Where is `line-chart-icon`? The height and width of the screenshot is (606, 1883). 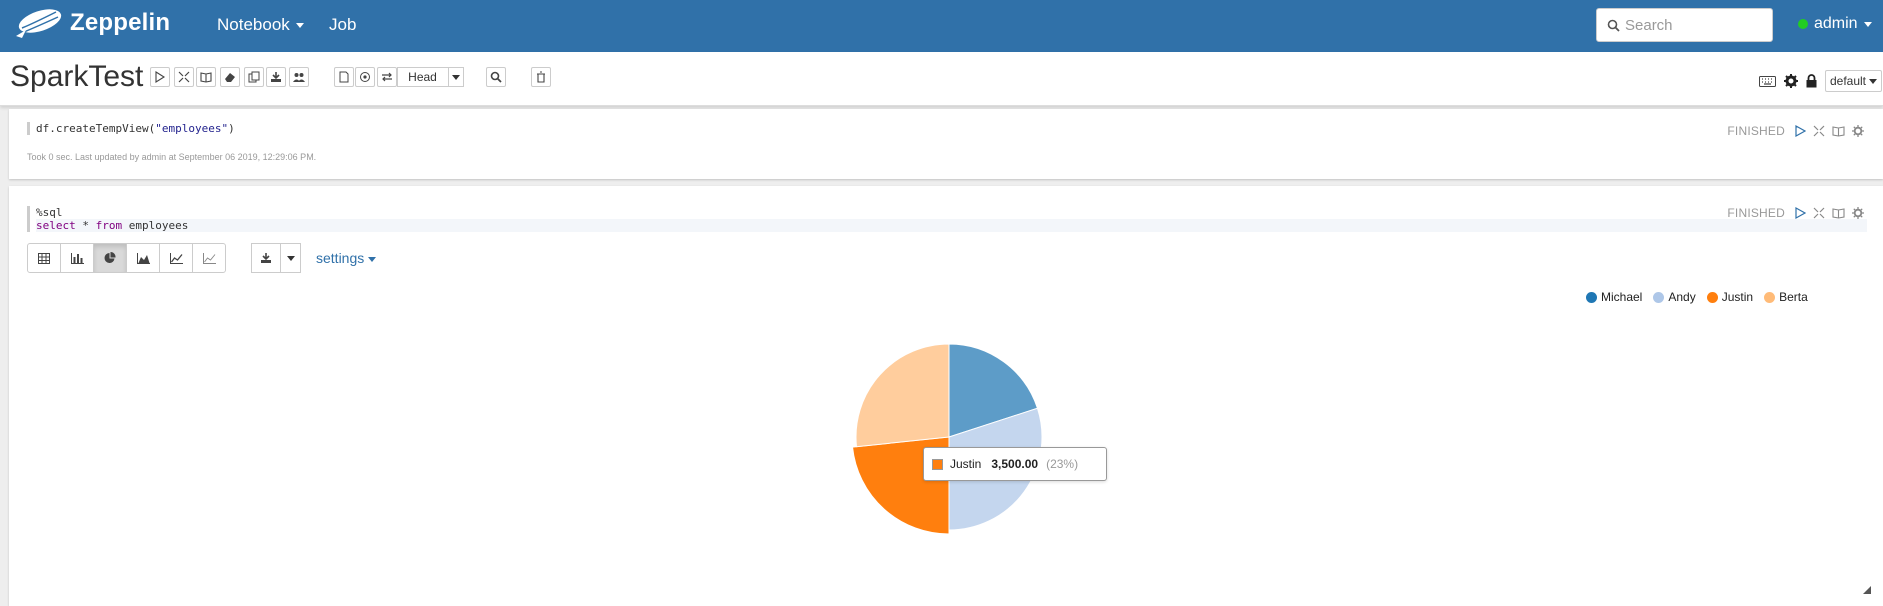 line-chart-icon is located at coordinates (176, 258).